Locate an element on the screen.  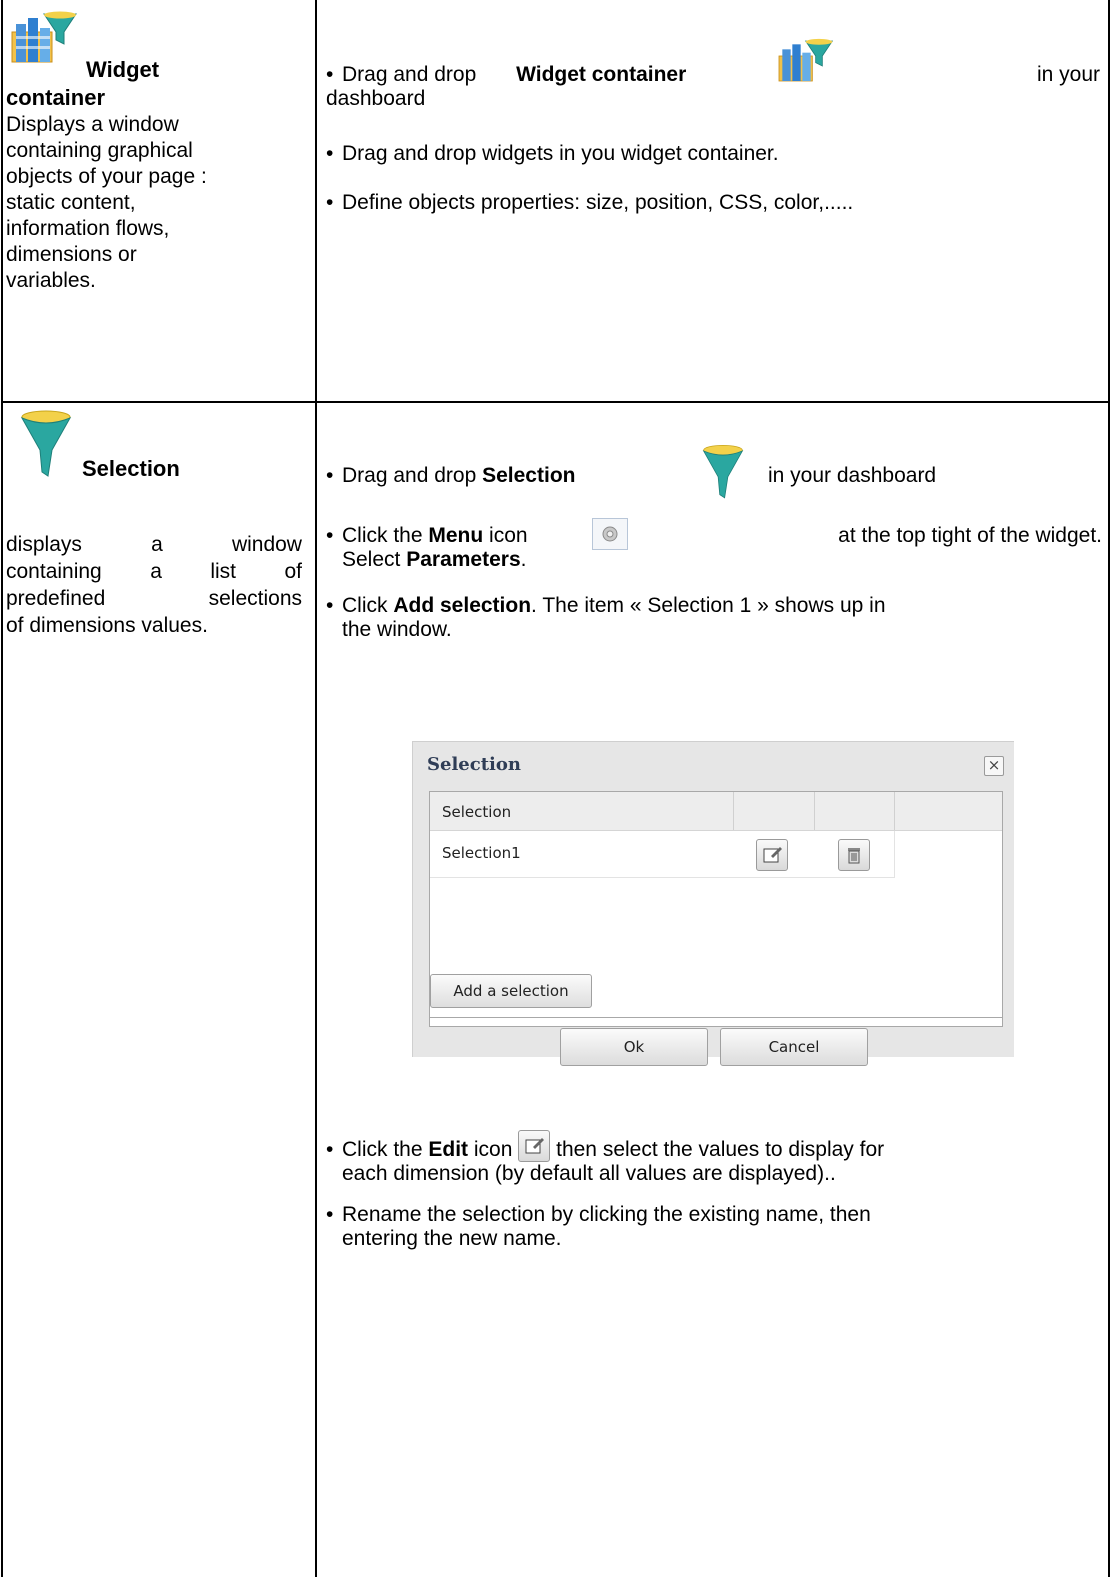
desc-line: predefined selections is located at coordinates (154, 598).